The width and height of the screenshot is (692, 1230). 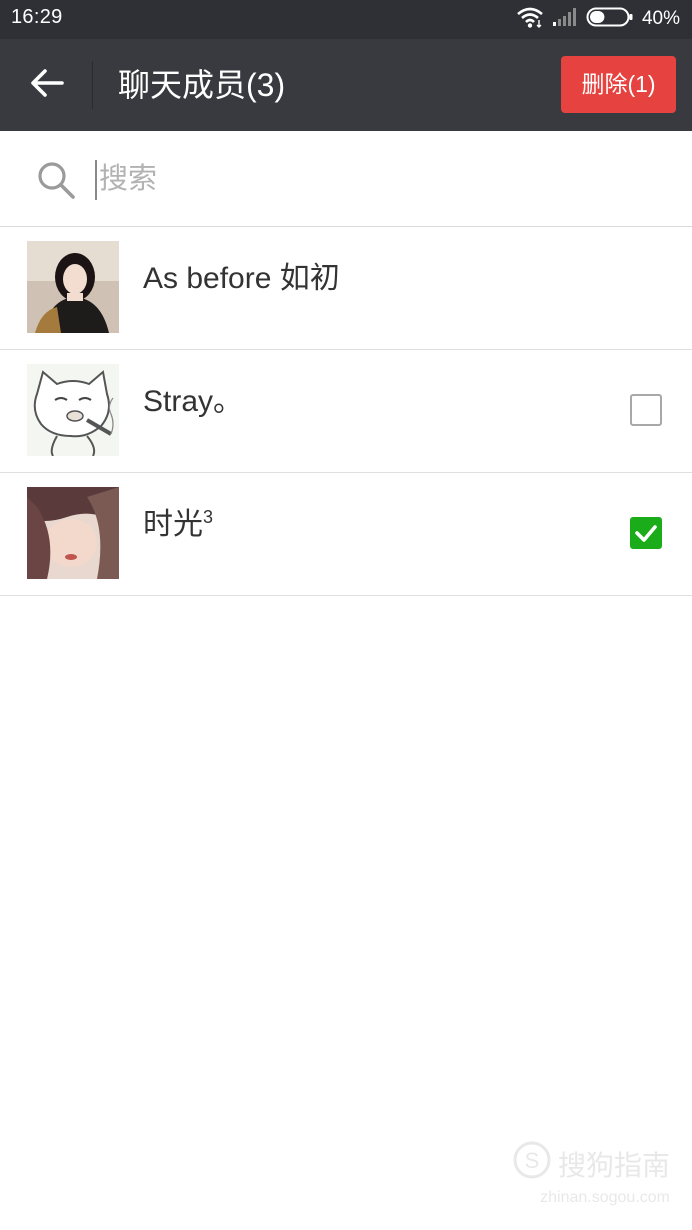 What do you see at coordinates (346, 534) in the screenshot?
I see `member-row: 时光3` at bounding box center [346, 534].